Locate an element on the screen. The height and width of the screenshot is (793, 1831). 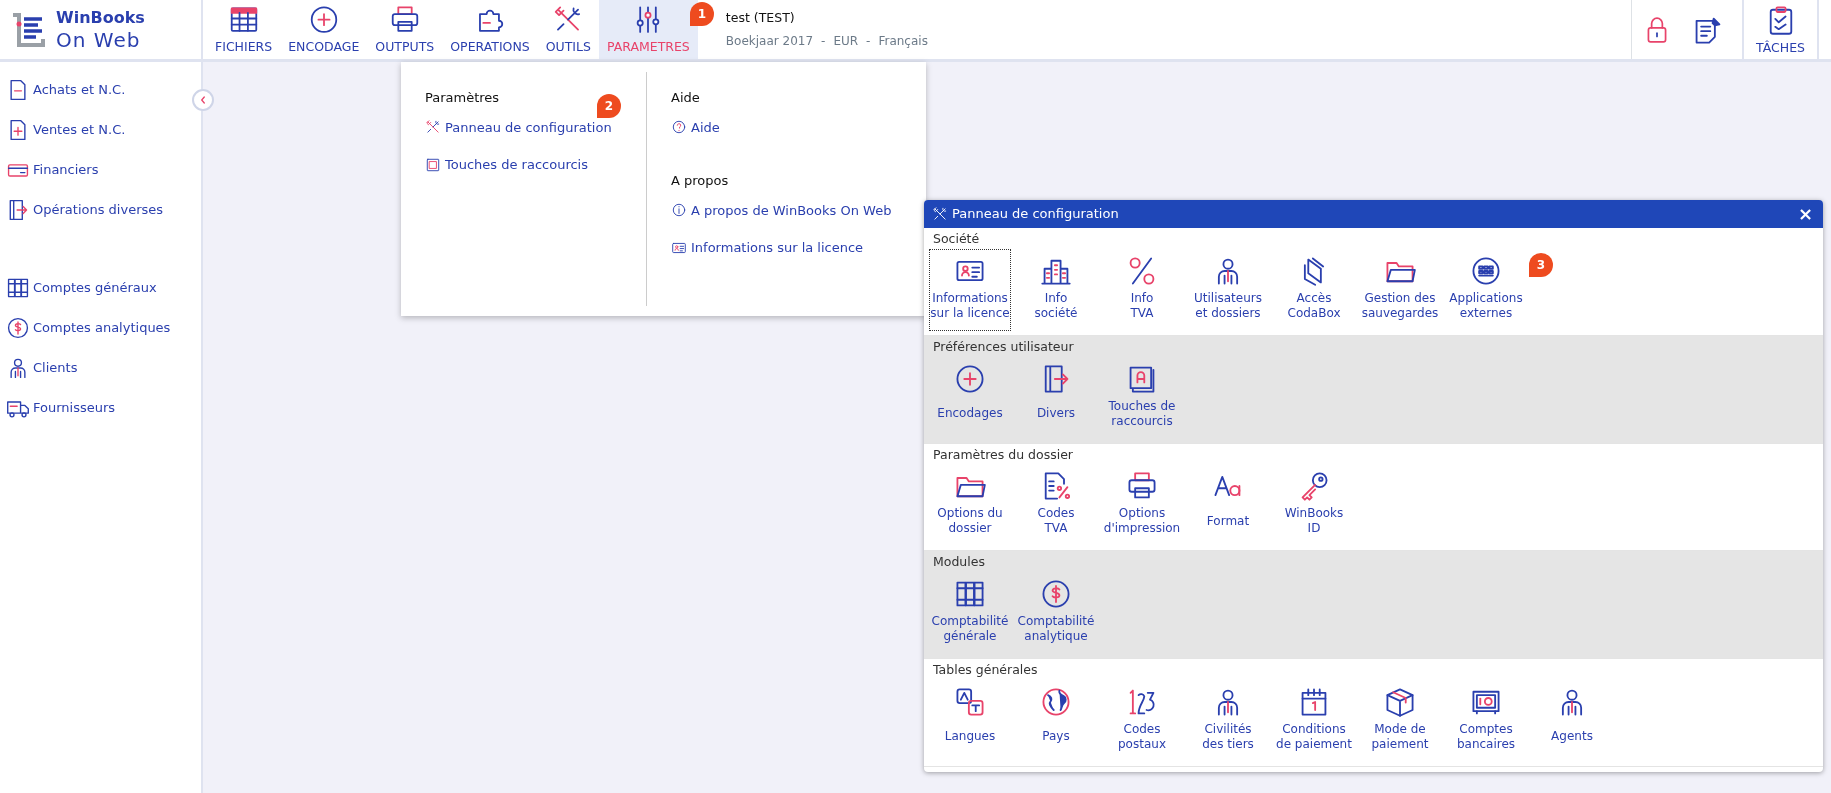
nav-tab: OPERATIONS is located at coordinates (490, 29).